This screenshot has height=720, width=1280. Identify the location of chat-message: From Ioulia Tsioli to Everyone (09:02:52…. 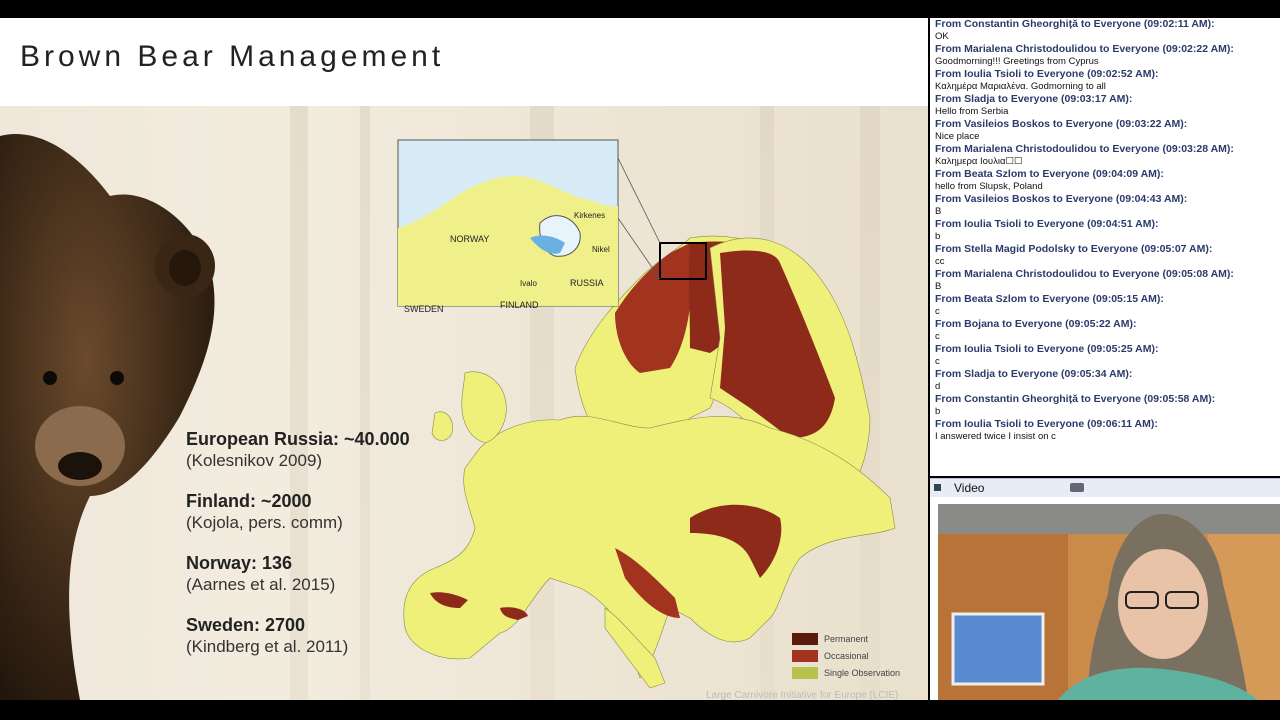
(1105, 80).